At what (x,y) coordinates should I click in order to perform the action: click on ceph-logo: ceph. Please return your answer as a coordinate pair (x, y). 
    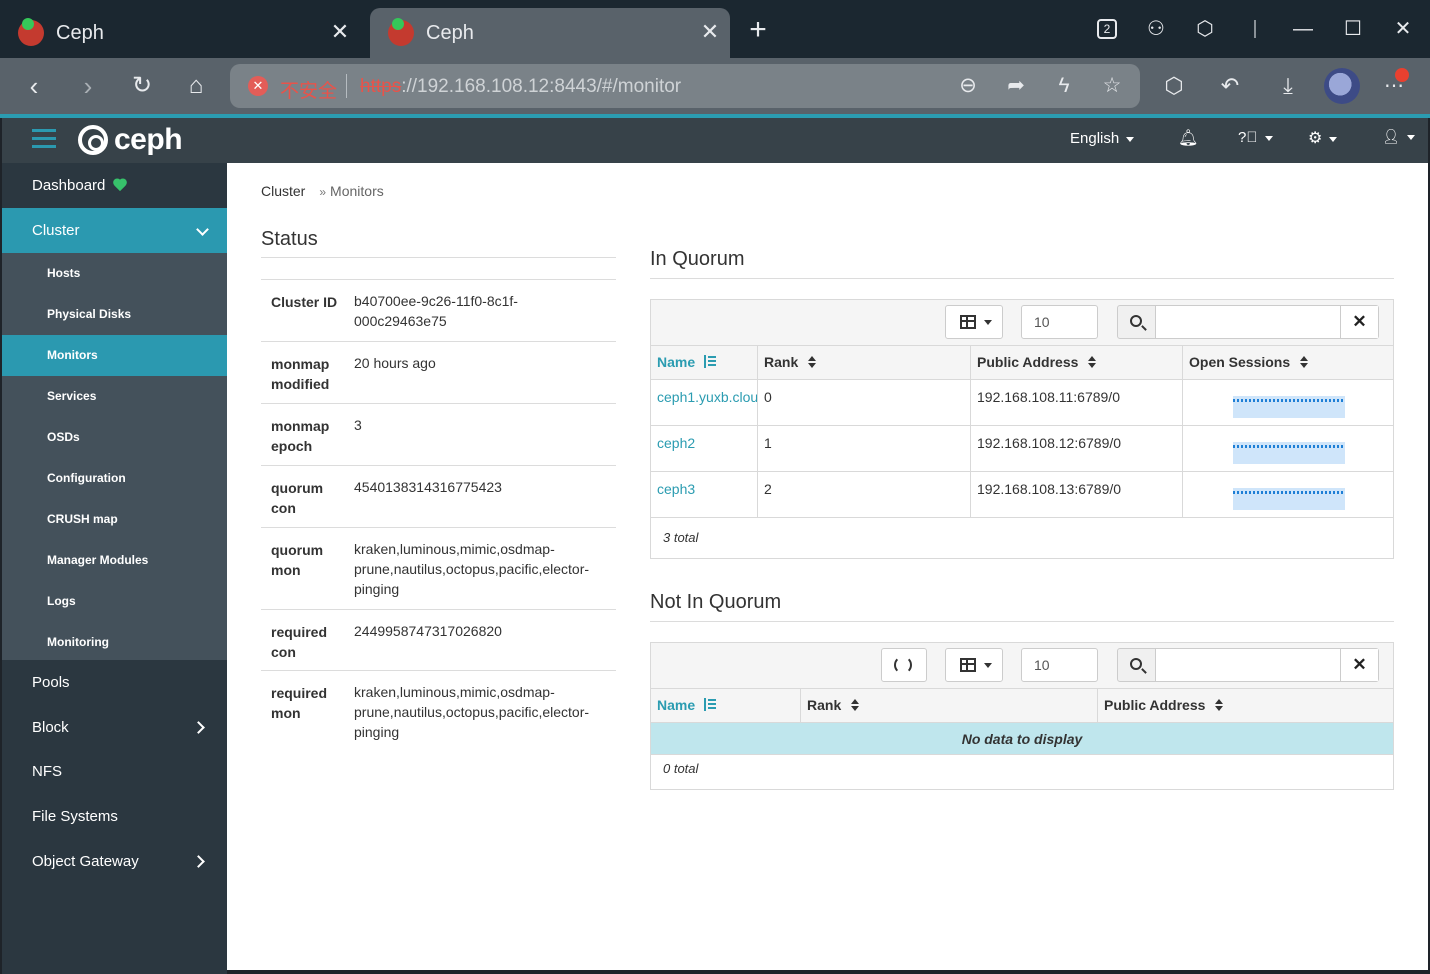
    Looking at the image, I should click on (130, 140).